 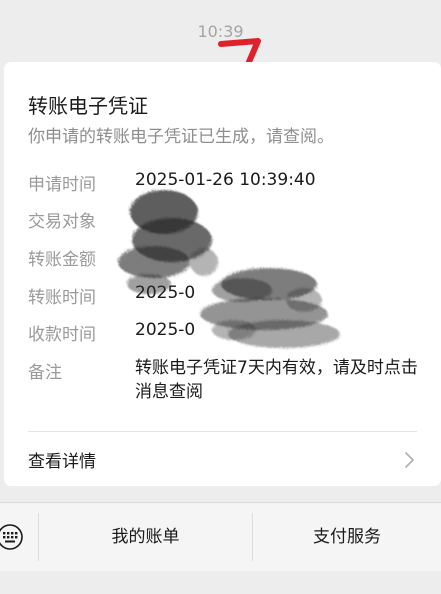 I want to click on row-label-remark: 备注, so click(x=45, y=373).